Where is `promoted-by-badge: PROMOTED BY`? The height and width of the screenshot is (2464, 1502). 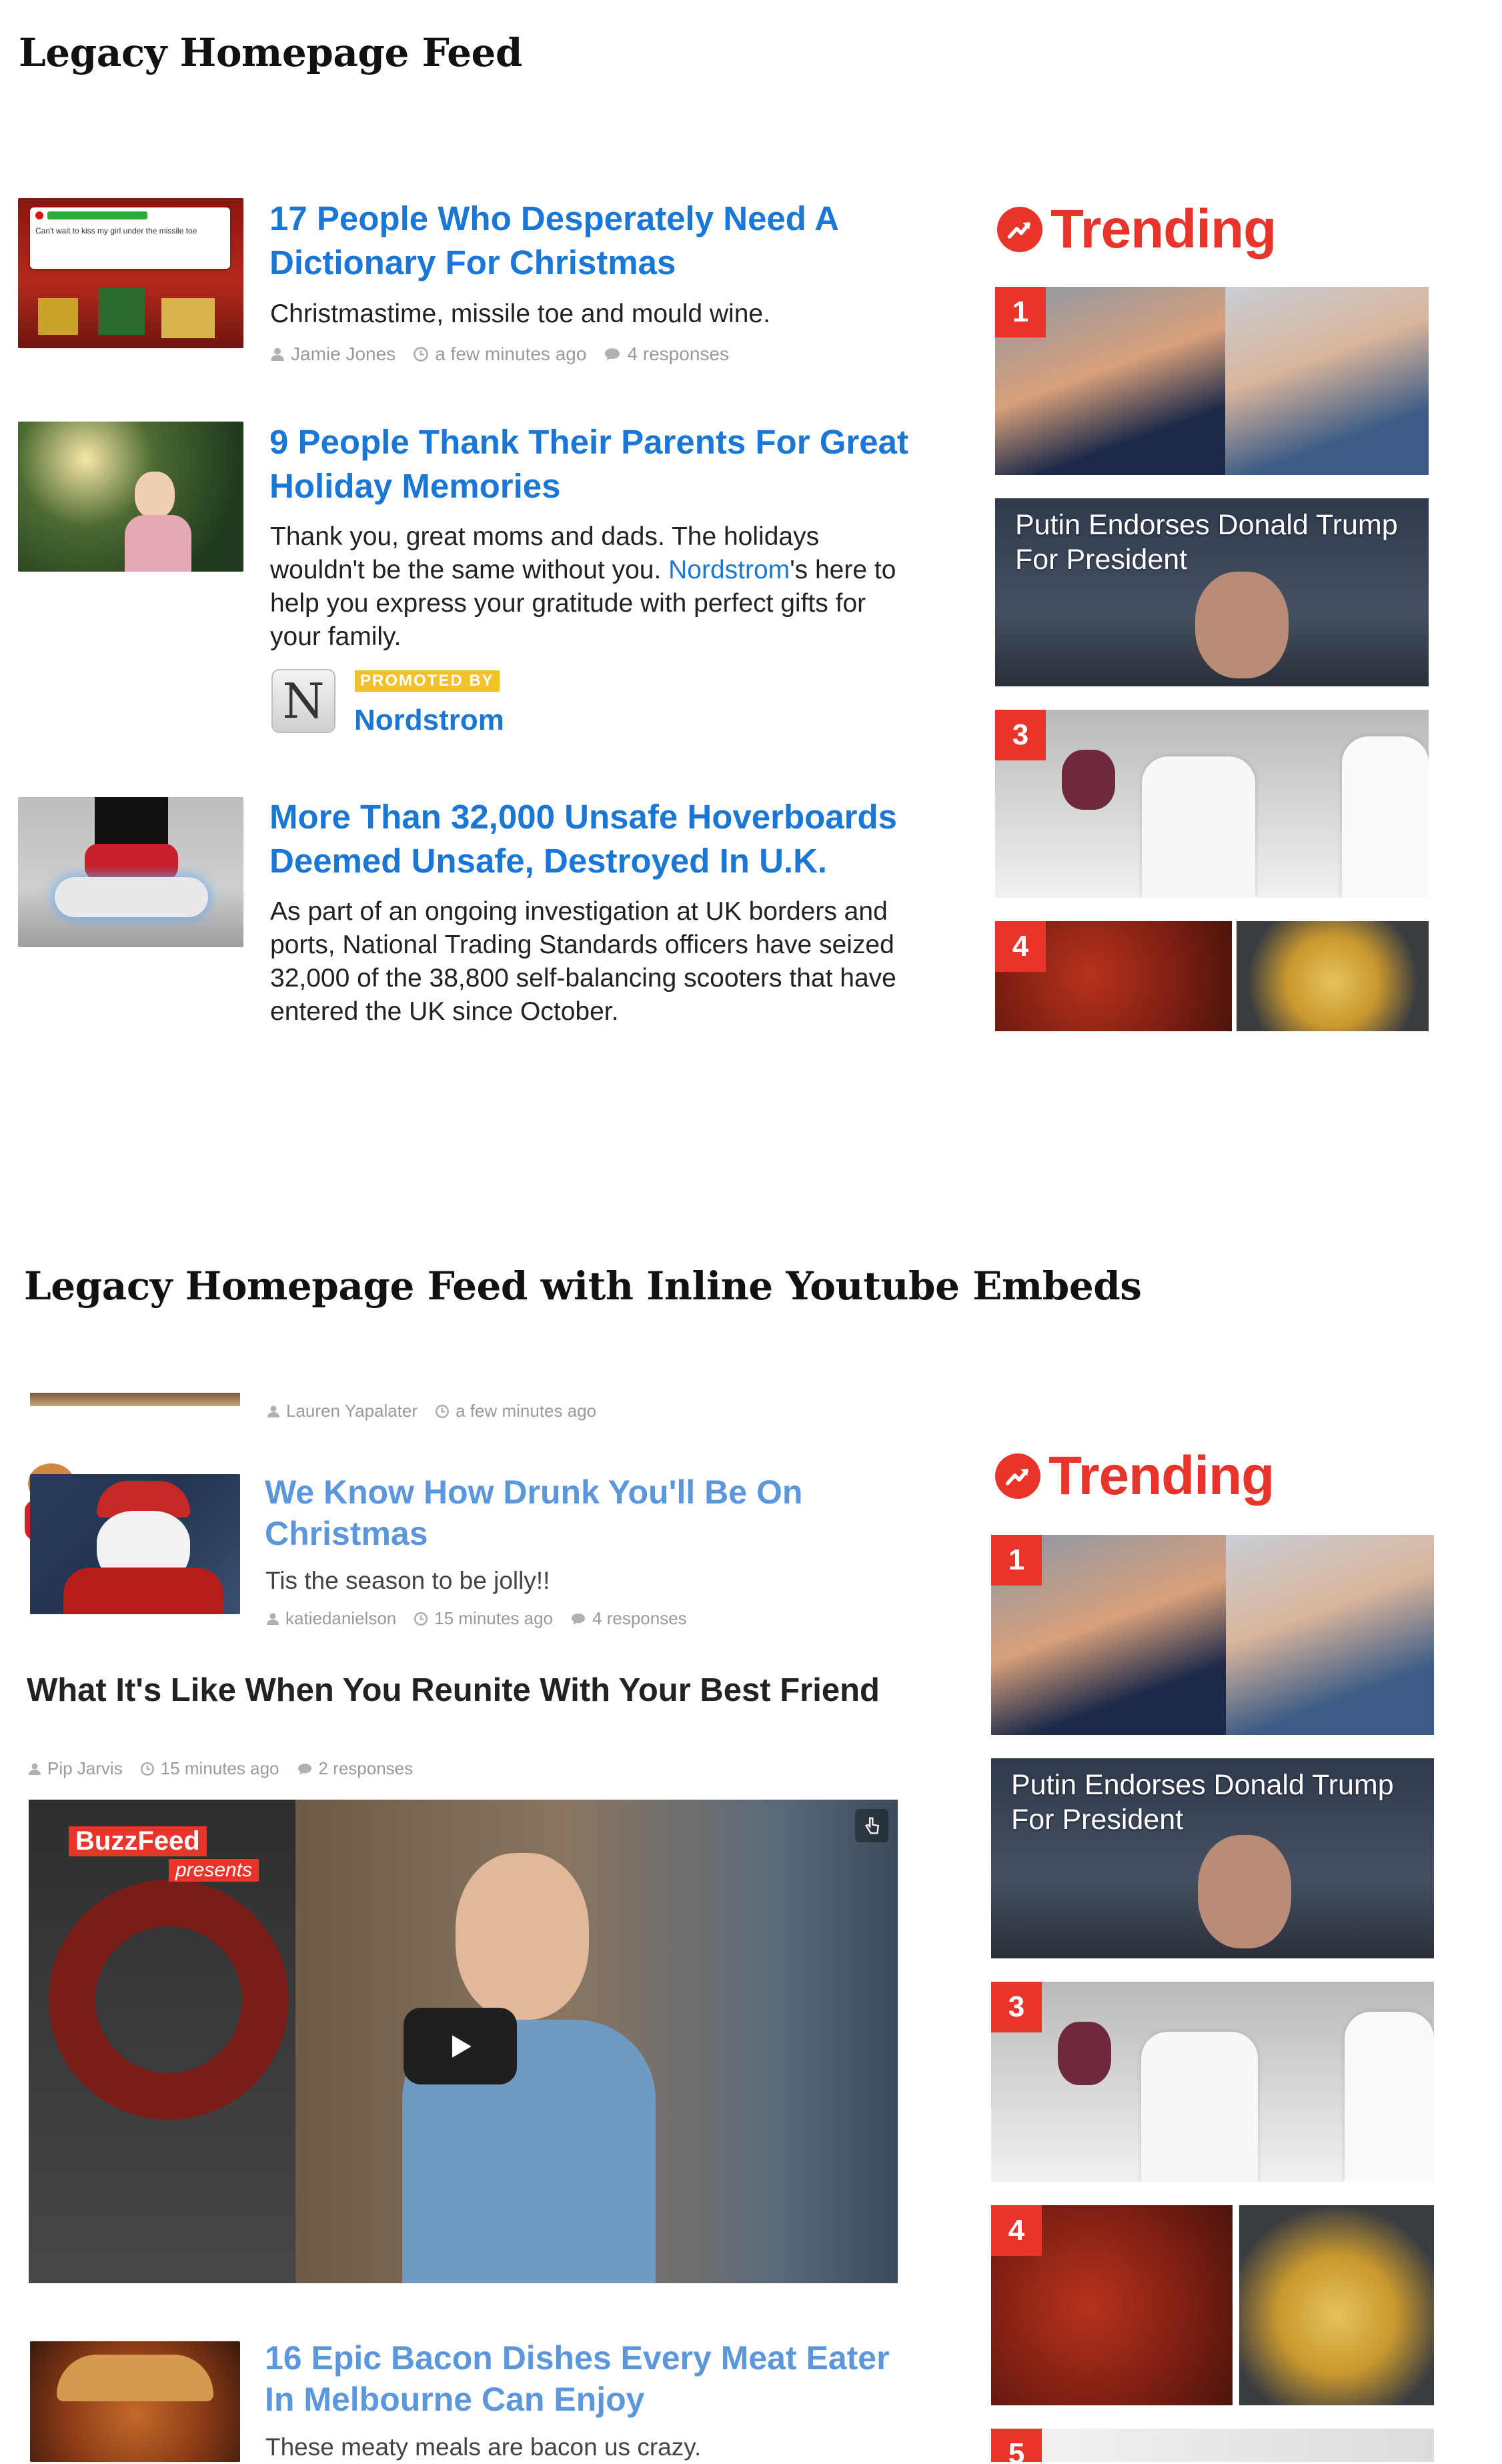 promoted-by-badge: PROMOTED BY is located at coordinates (427, 681).